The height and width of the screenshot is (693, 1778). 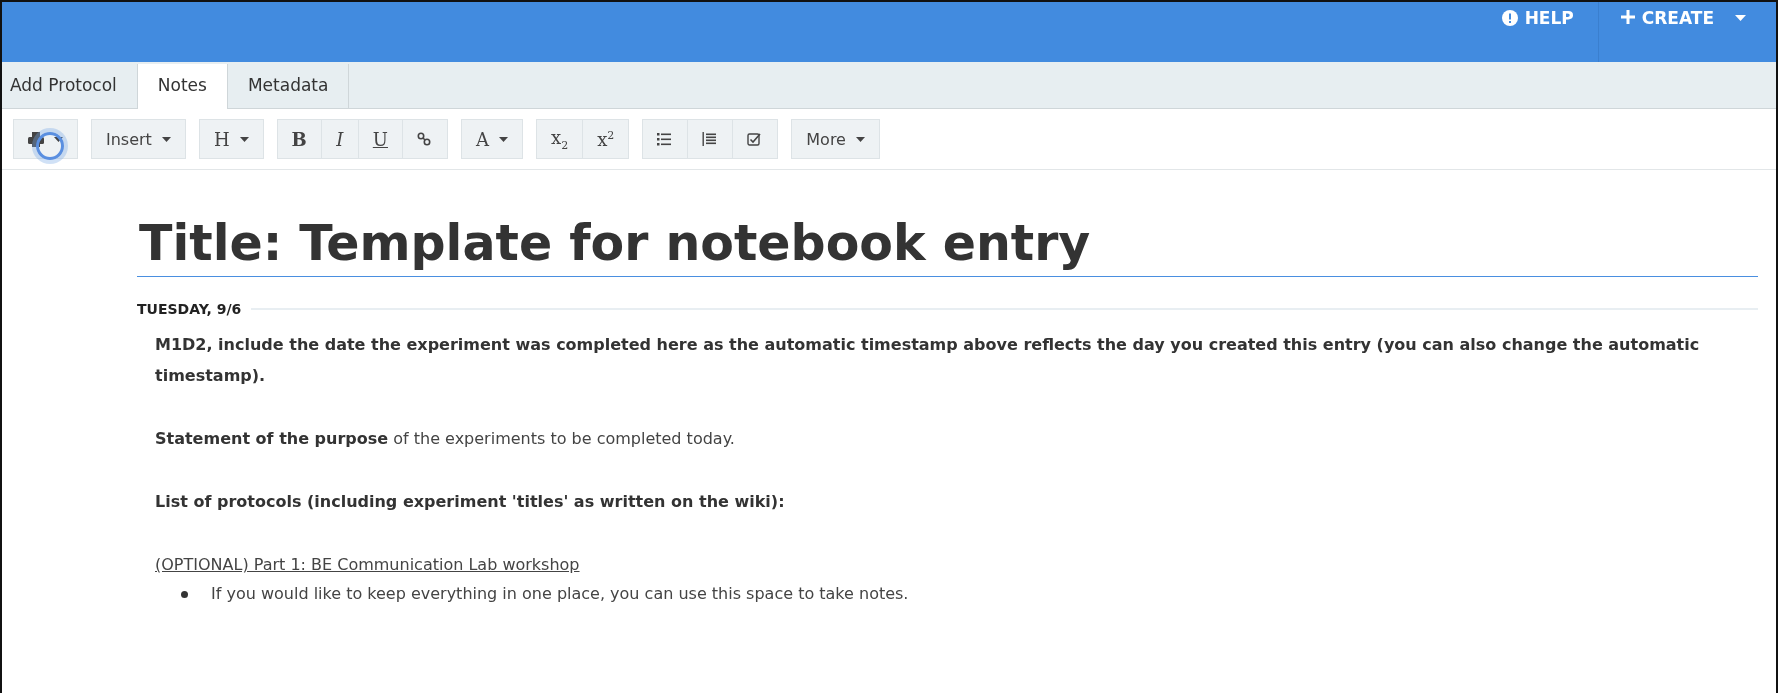 What do you see at coordinates (606, 139) in the screenshot?
I see `toolbar-button: x$^{2}$` at bounding box center [606, 139].